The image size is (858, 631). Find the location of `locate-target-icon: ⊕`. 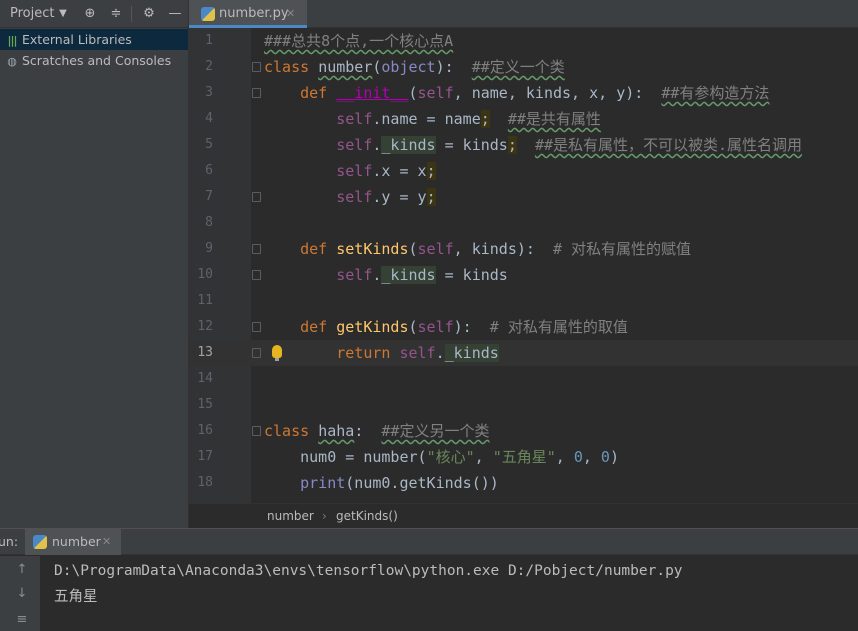

locate-target-icon: ⊕ is located at coordinates (90, 14).